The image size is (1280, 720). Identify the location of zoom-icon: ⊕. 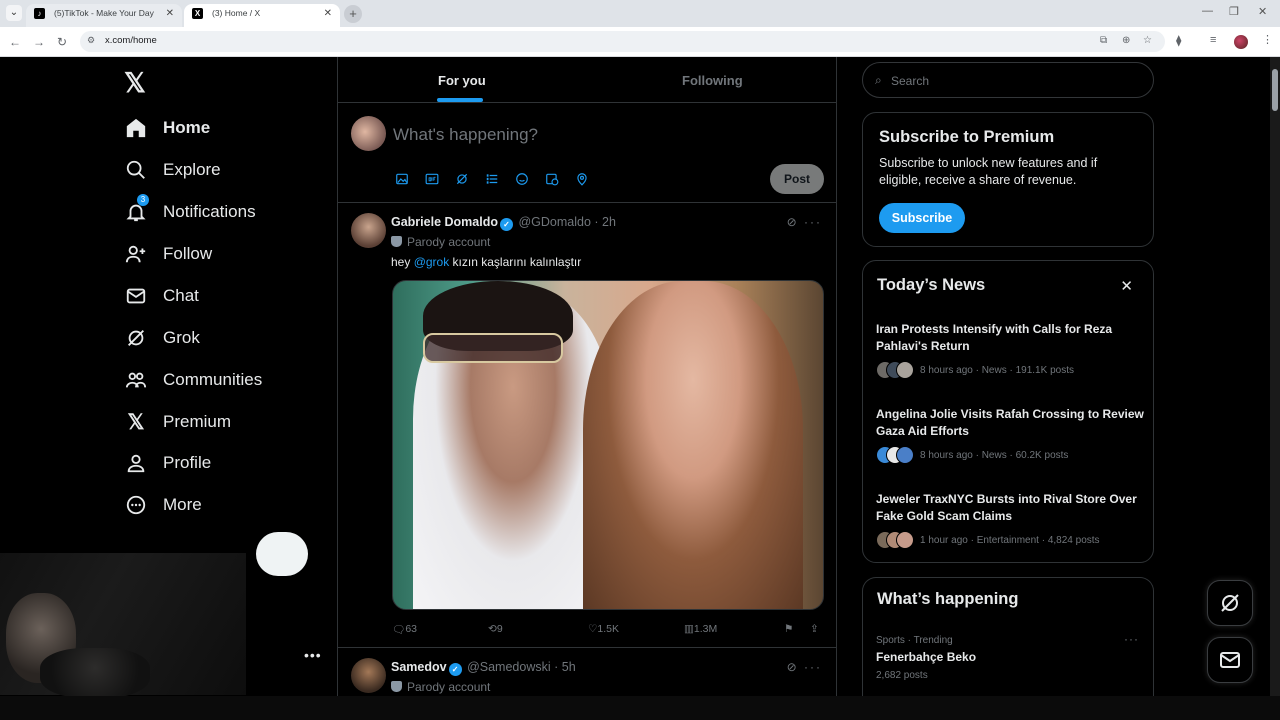
(1126, 40).